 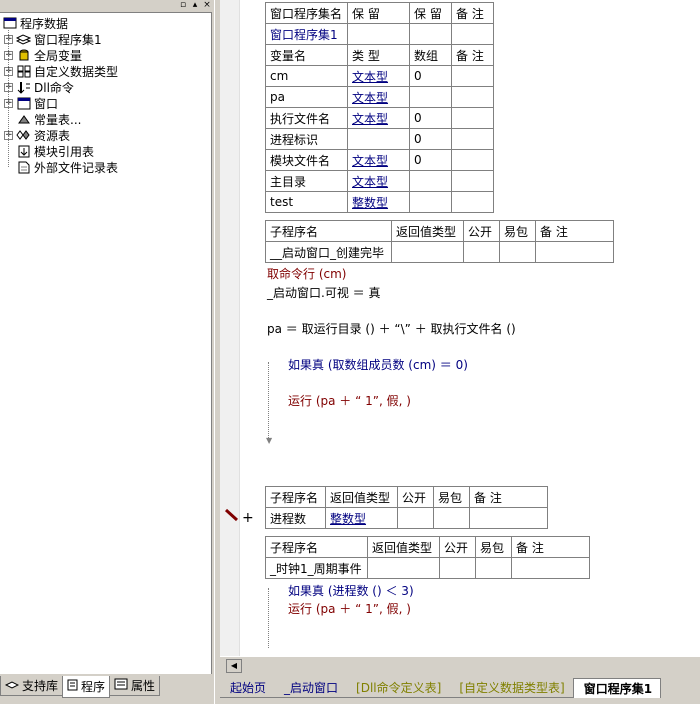 What do you see at coordinates (43, 55) in the screenshot?
I see `tree-item-globals: + 全局变量` at bounding box center [43, 55].